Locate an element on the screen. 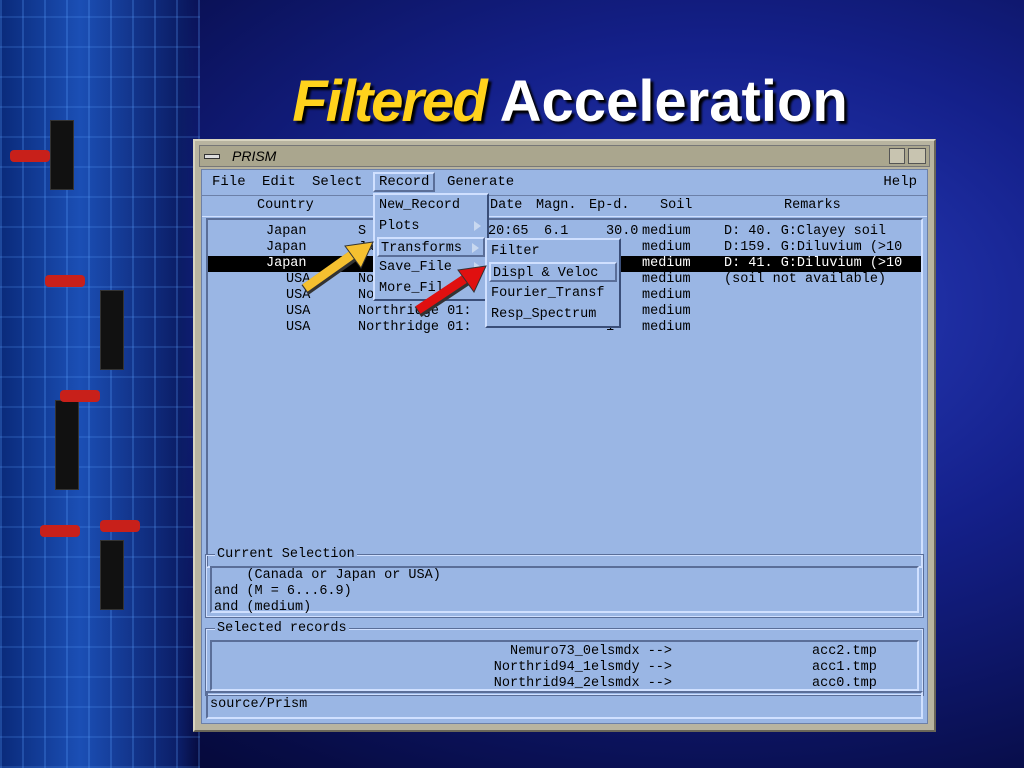 The width and height of the screenshot is (1024, 768). menu-edit: Edit is located at coordinates (279, 182).